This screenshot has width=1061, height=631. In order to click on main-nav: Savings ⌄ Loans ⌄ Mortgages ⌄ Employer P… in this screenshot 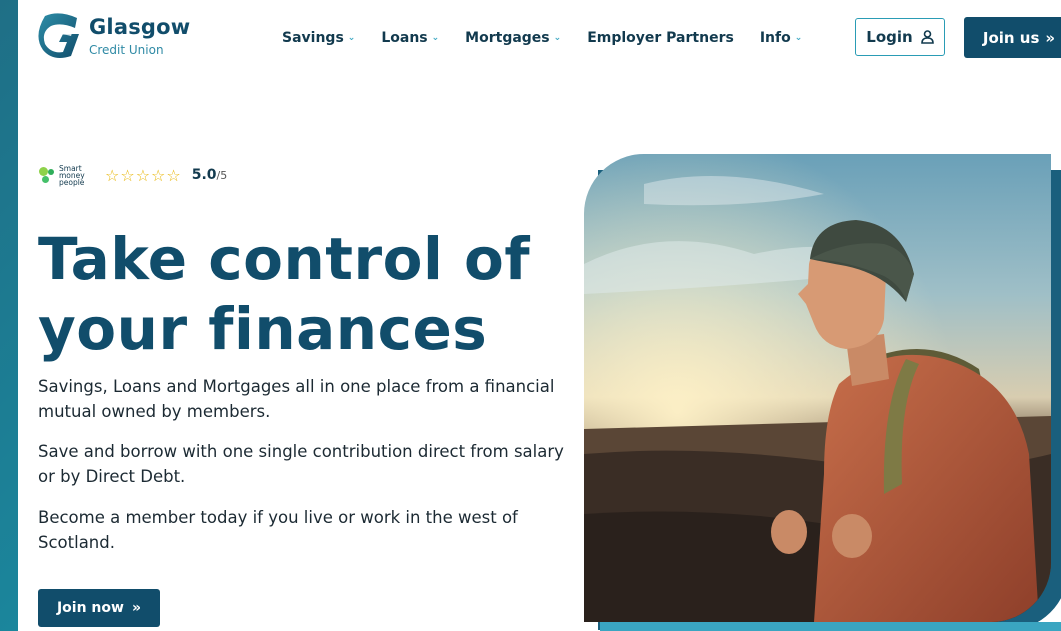, I will do `click(555, 38)`.